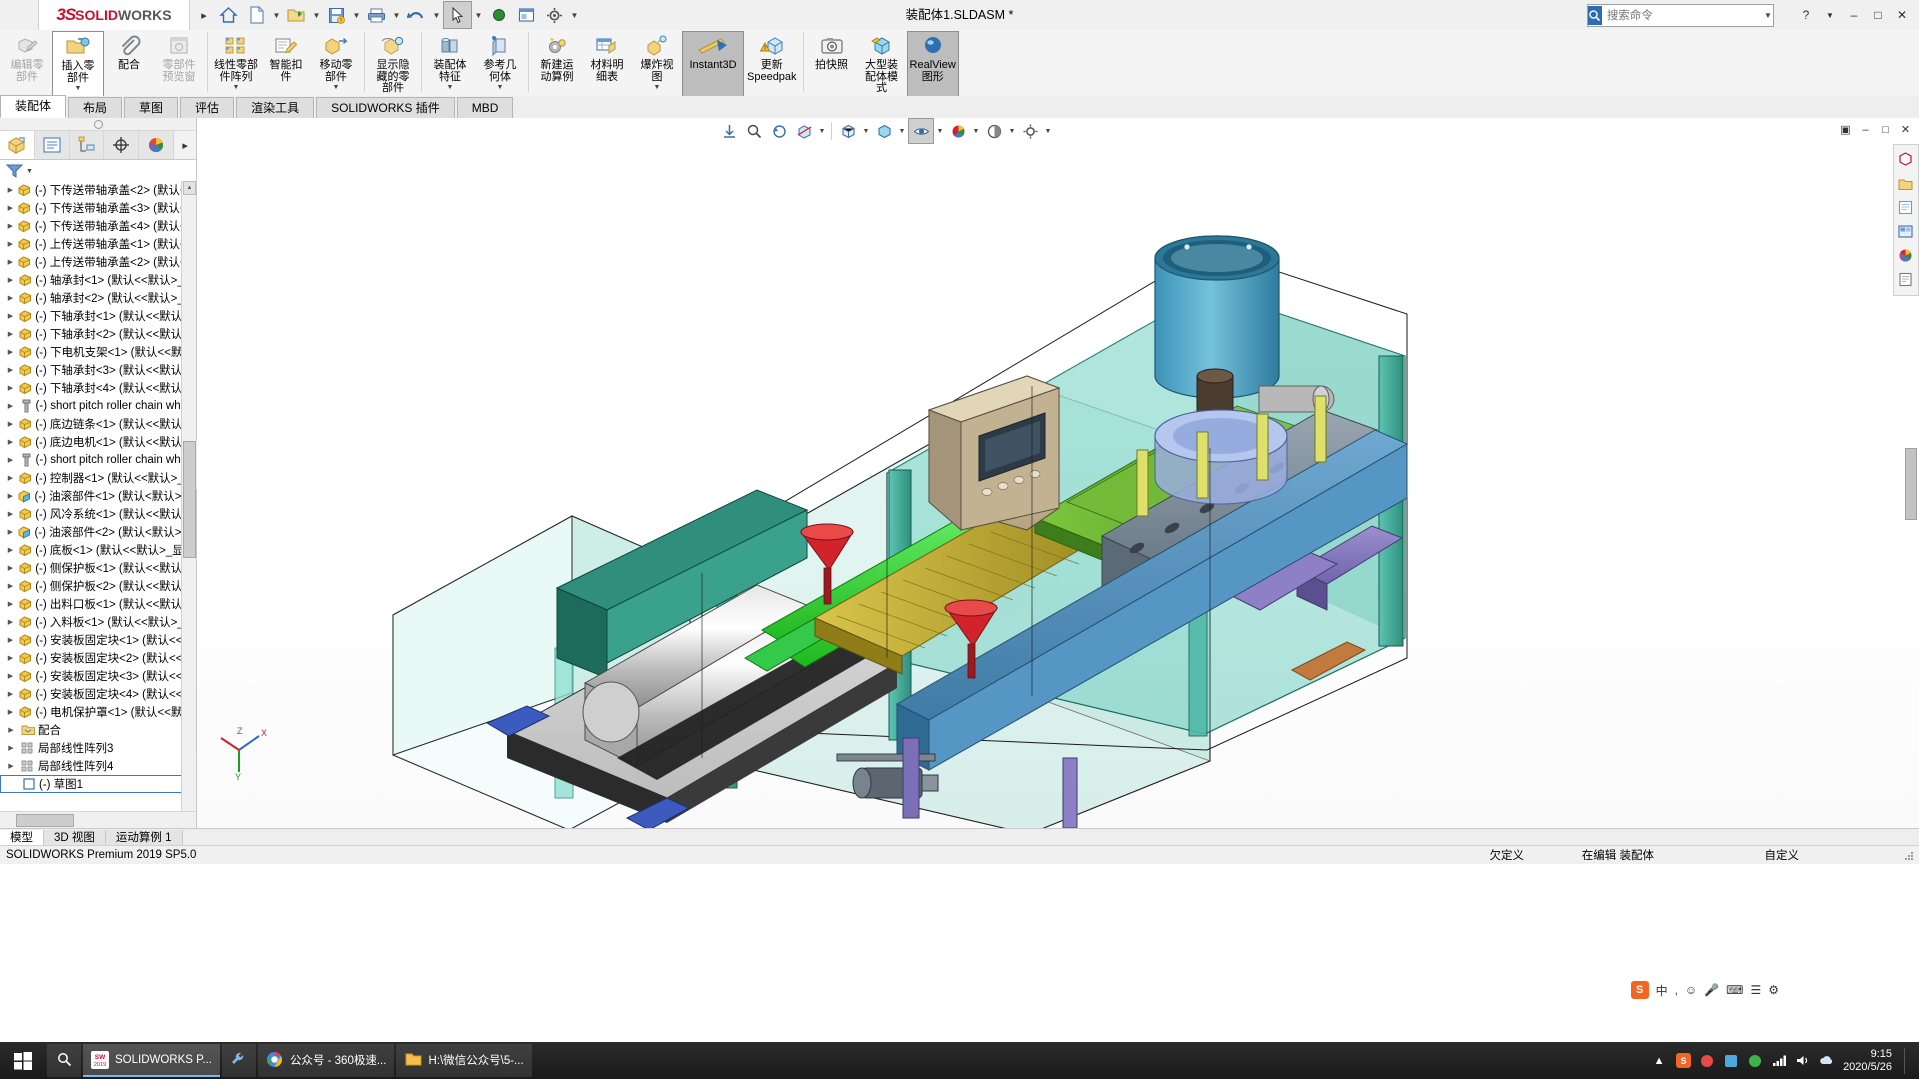  I want to click on zoom-to-area-button, so click(754, 131).